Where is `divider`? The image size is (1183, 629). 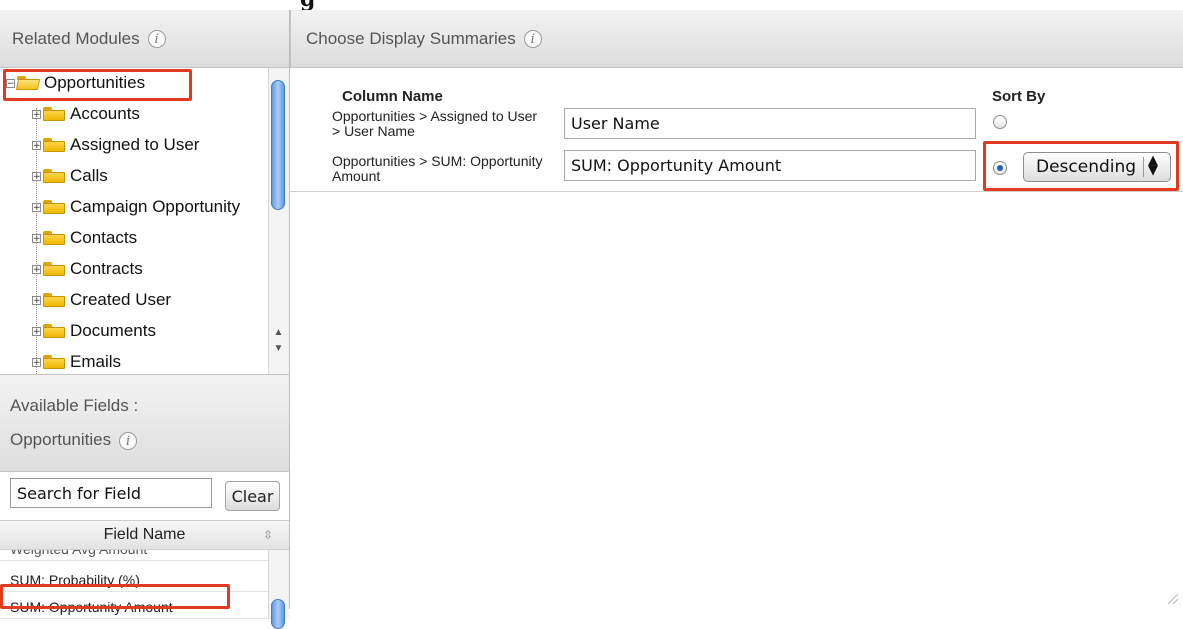 divider is located at coordinates (736, 191).